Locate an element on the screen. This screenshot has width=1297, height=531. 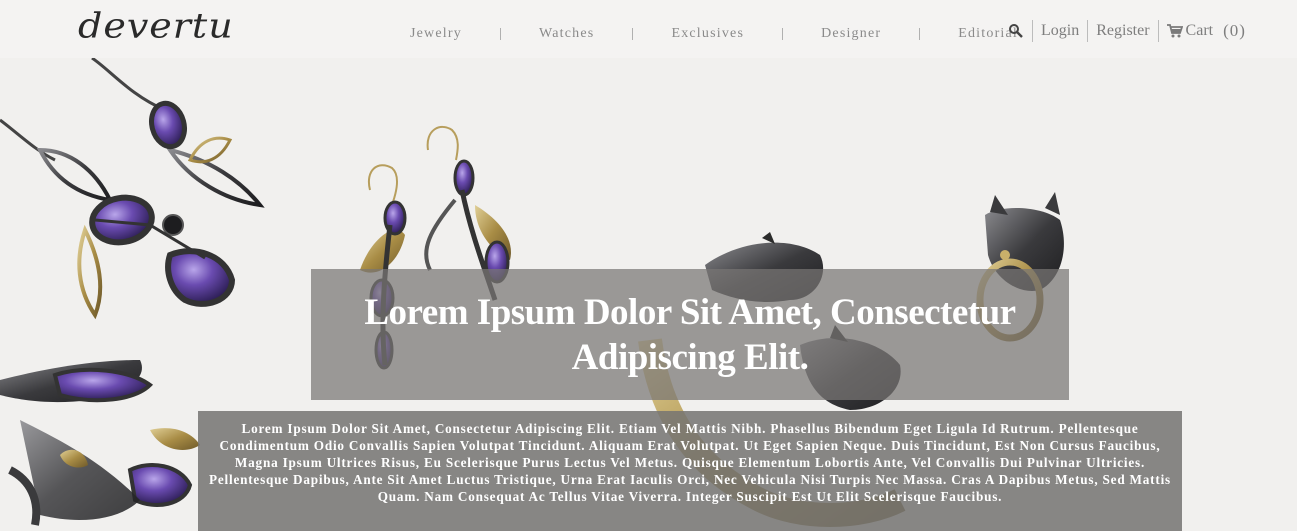
nav-item-jewelry: Jewelry is located at coordinates (436, 34).